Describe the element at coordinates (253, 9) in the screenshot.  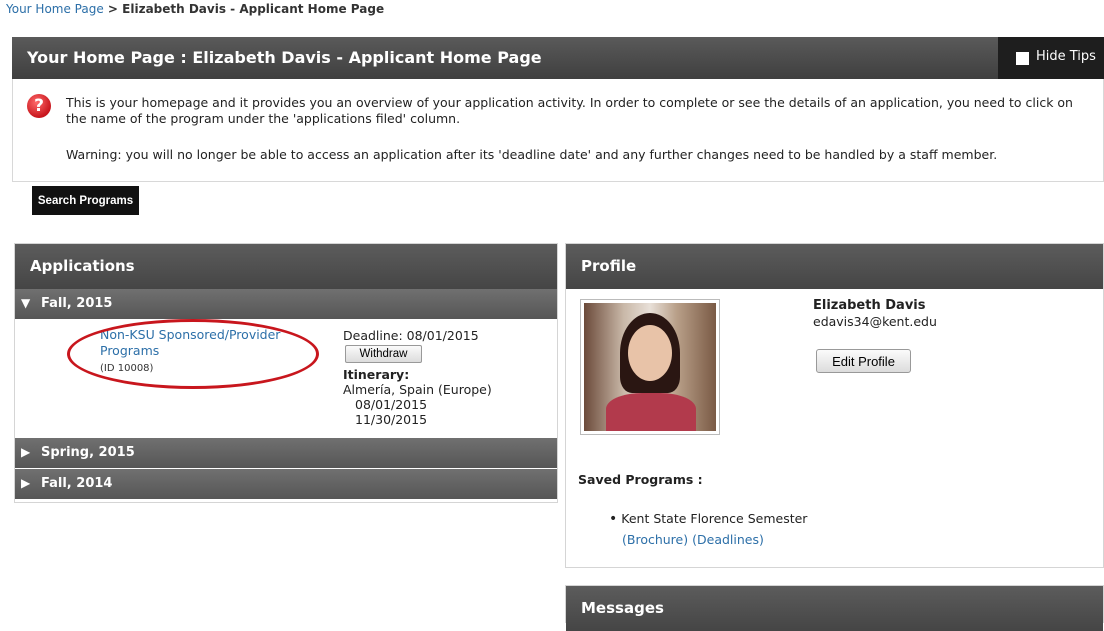
I see `breadcrumb-current: Elizabeth Davis - Applicant Home Page` at that location.